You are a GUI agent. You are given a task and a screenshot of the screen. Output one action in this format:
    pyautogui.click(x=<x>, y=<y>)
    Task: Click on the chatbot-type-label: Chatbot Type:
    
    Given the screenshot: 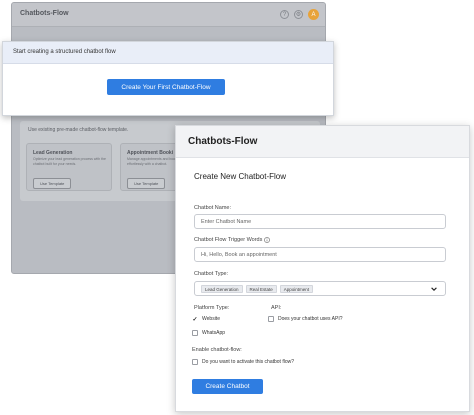 What is the action you would take?
    pyautogui.click(x=211, y=274)
    